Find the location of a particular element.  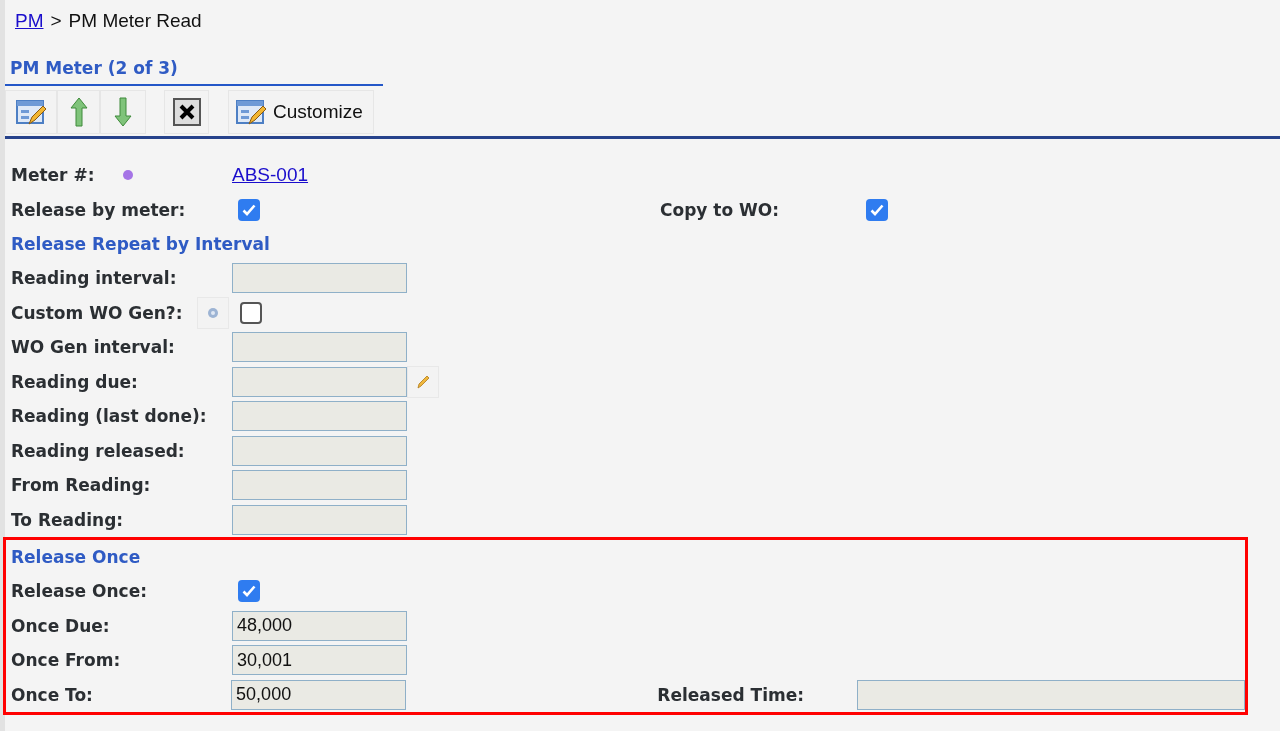

move-down-button is located at coordinates (123, 112).